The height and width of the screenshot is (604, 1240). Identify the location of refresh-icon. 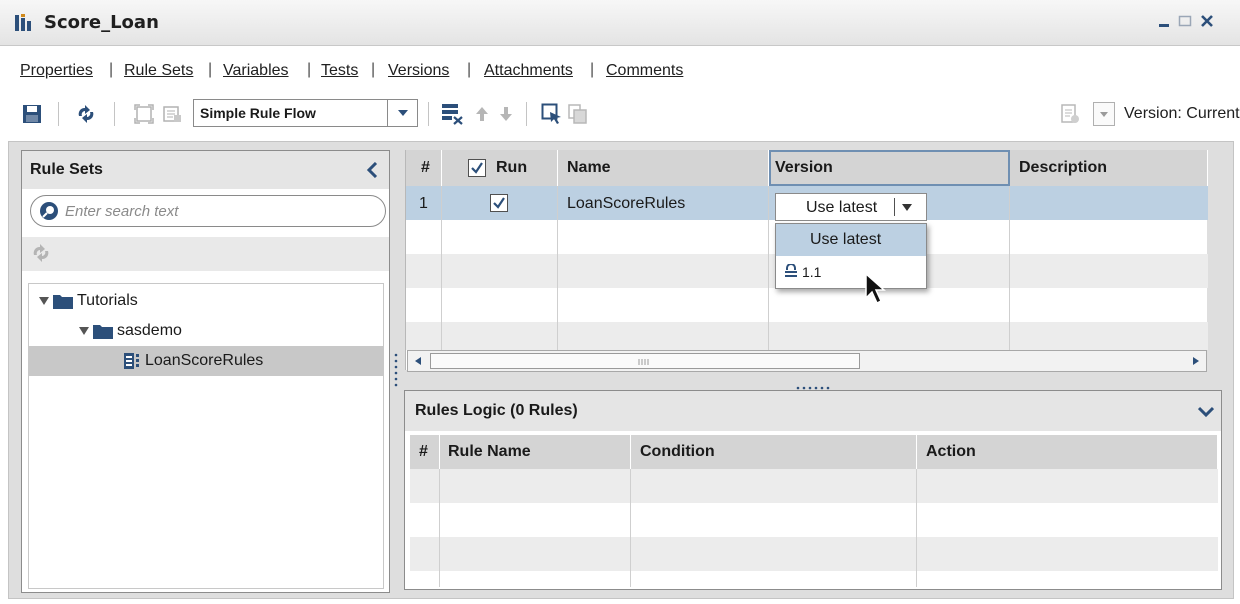
(86, 114).